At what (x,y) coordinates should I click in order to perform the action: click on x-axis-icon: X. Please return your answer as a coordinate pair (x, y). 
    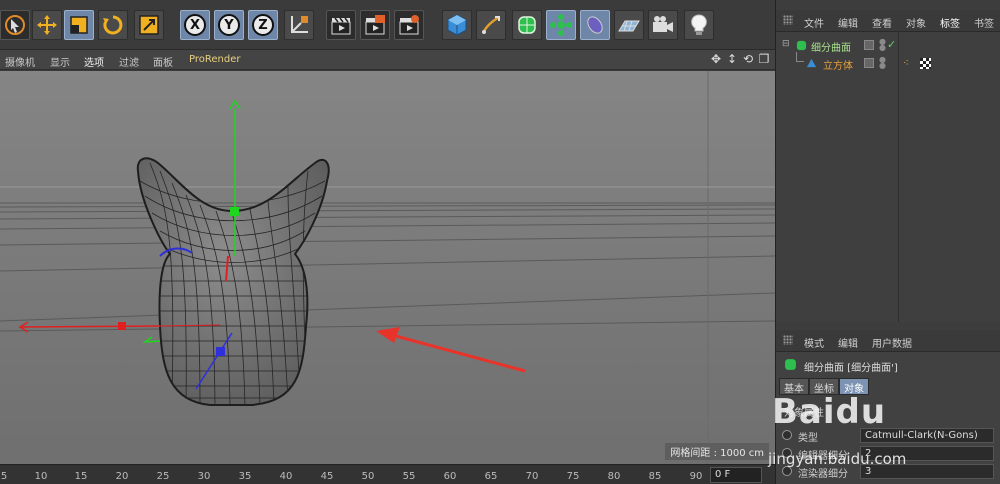
    Looking at the image, I should click on (195, 25).